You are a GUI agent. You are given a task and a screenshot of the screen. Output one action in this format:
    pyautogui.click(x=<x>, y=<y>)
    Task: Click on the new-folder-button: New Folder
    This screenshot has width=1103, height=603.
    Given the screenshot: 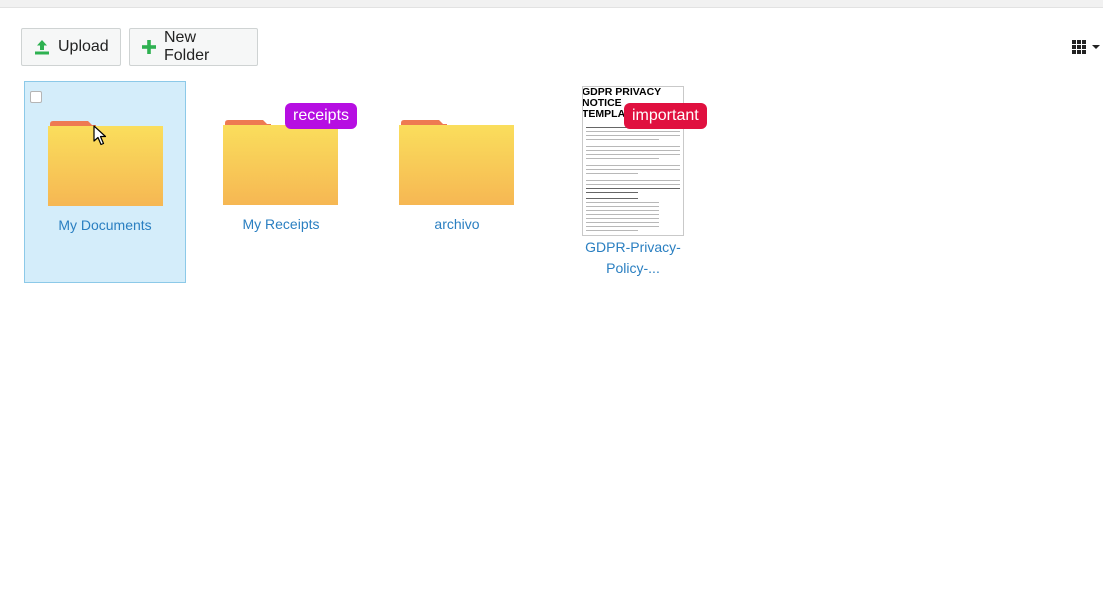 What is the action you would take?
    pyautogui.click(x=193, y=47)
    